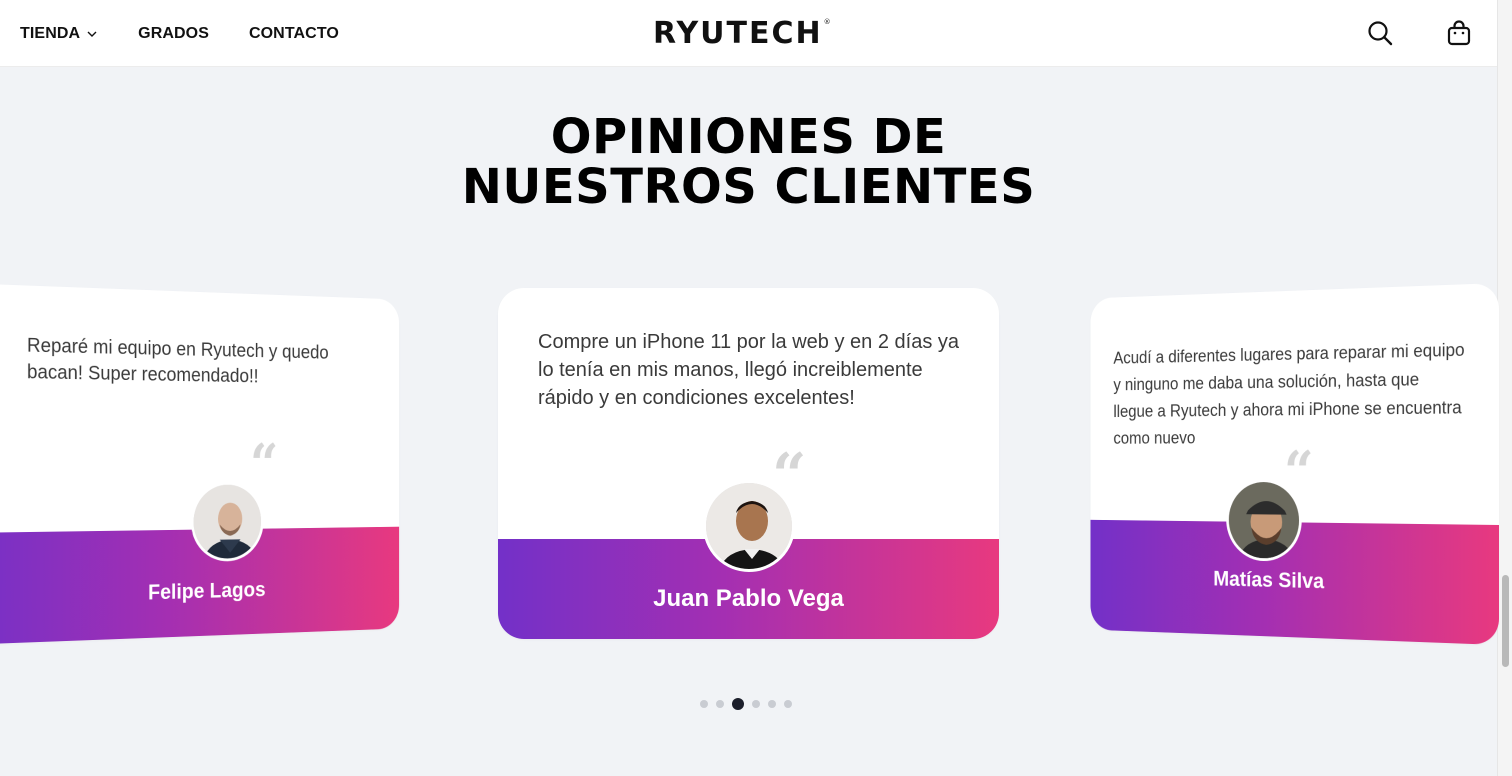  Describe the element at coordinates (1505, 621) in the screenshot. I see `scrollbar-thumb` at that location.